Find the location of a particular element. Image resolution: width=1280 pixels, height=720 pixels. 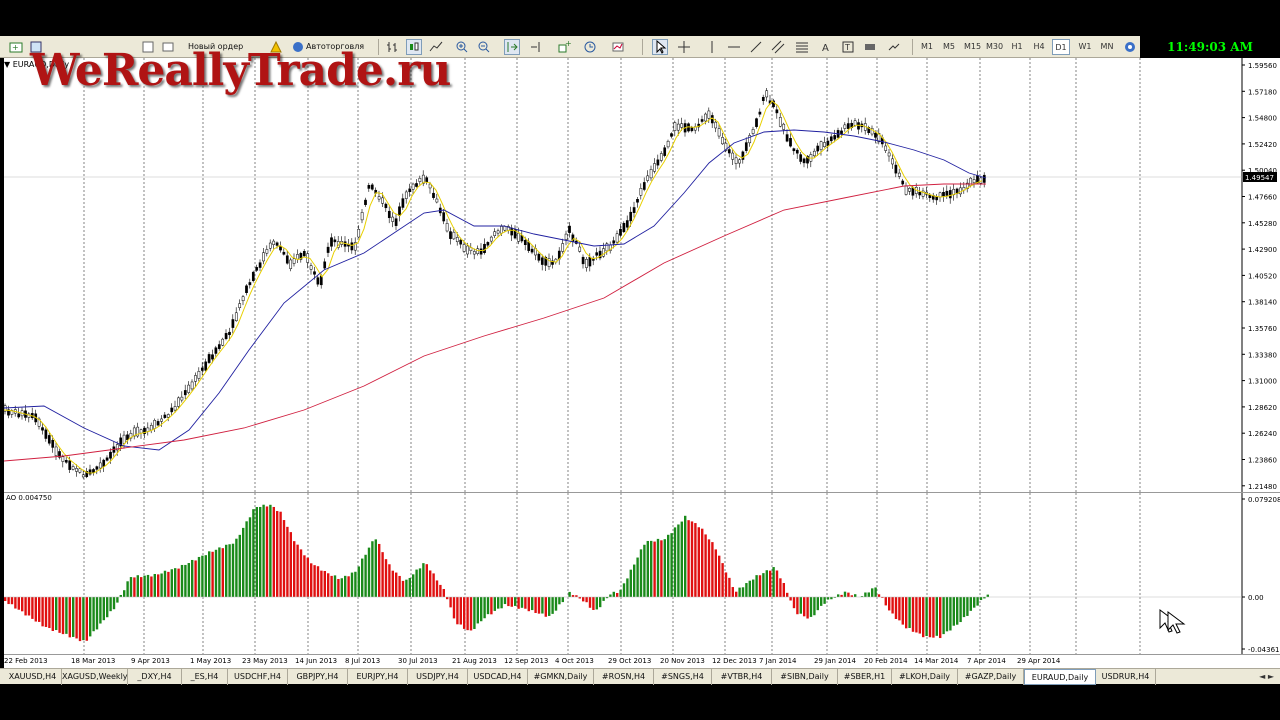

chart-shift-icon is located at coordinates (536, 47).